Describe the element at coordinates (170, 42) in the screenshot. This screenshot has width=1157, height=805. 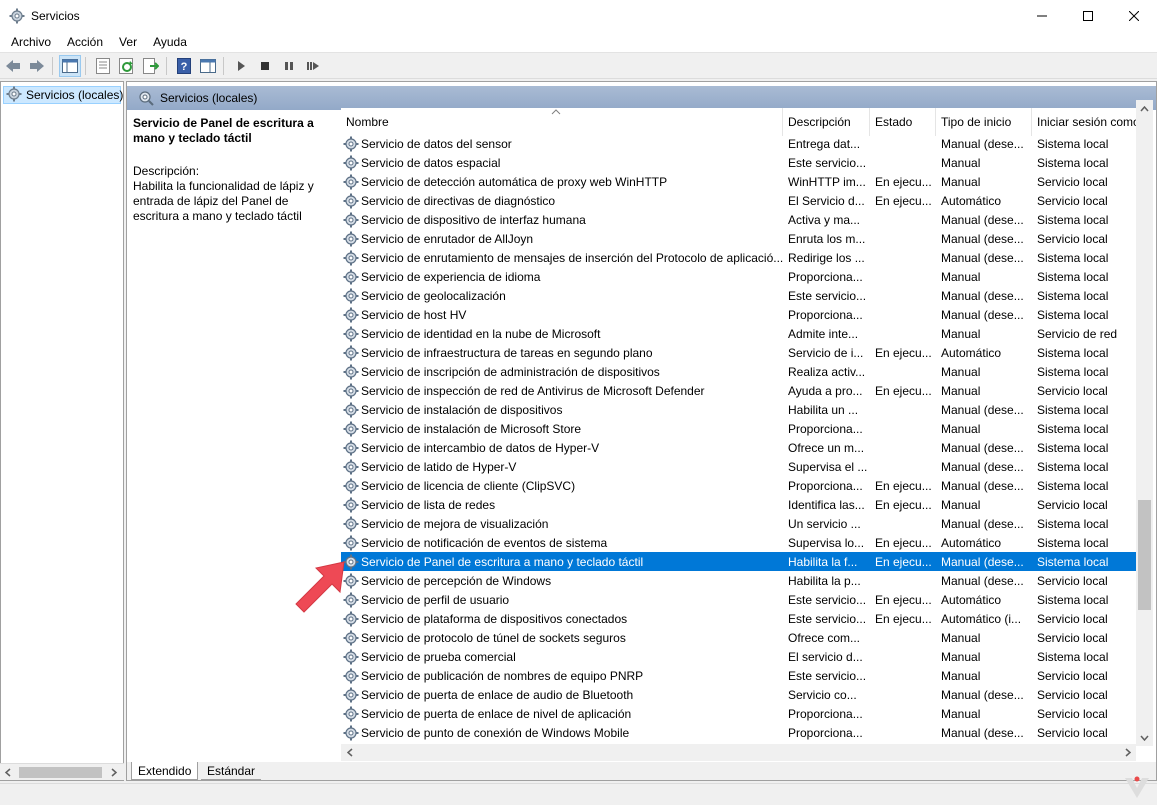
I see `menu-ayuda: Ayuda` at that location.